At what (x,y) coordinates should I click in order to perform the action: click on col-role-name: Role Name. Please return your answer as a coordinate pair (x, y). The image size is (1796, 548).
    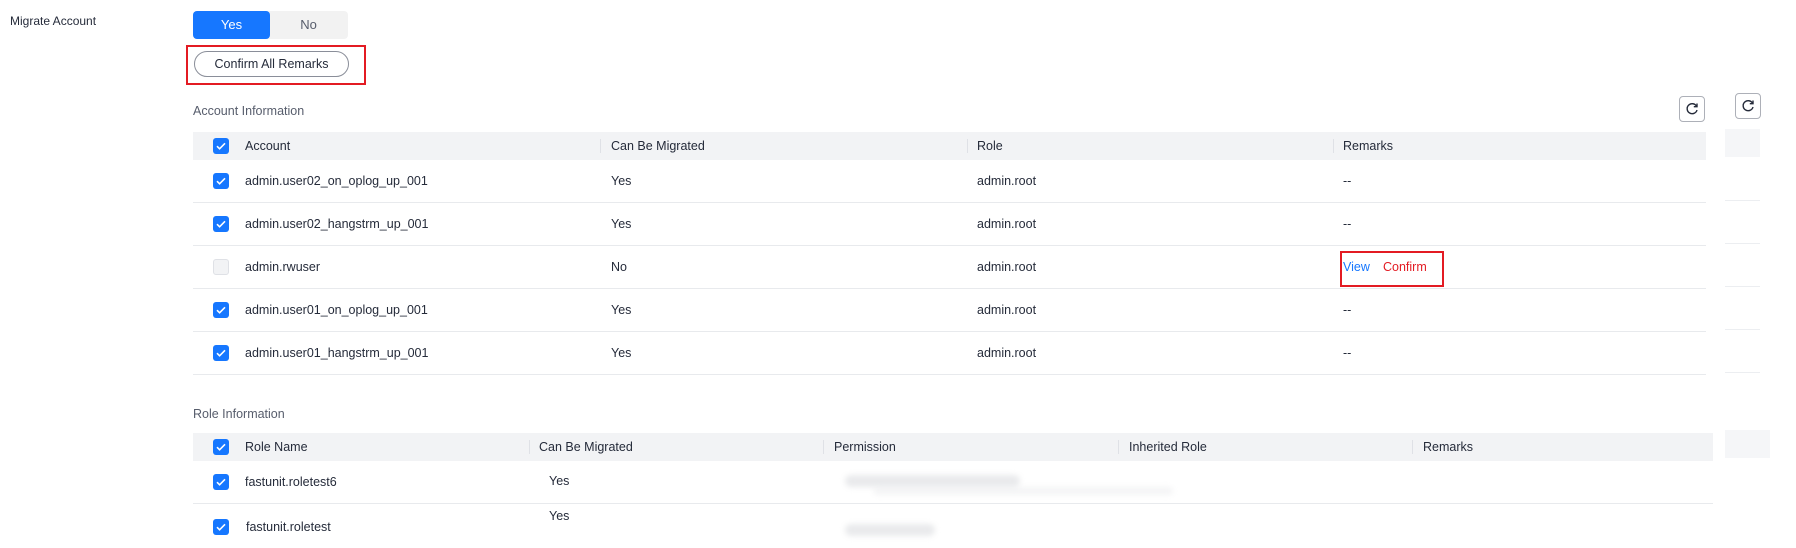
    Looking at the image, I should click on (276, 447).